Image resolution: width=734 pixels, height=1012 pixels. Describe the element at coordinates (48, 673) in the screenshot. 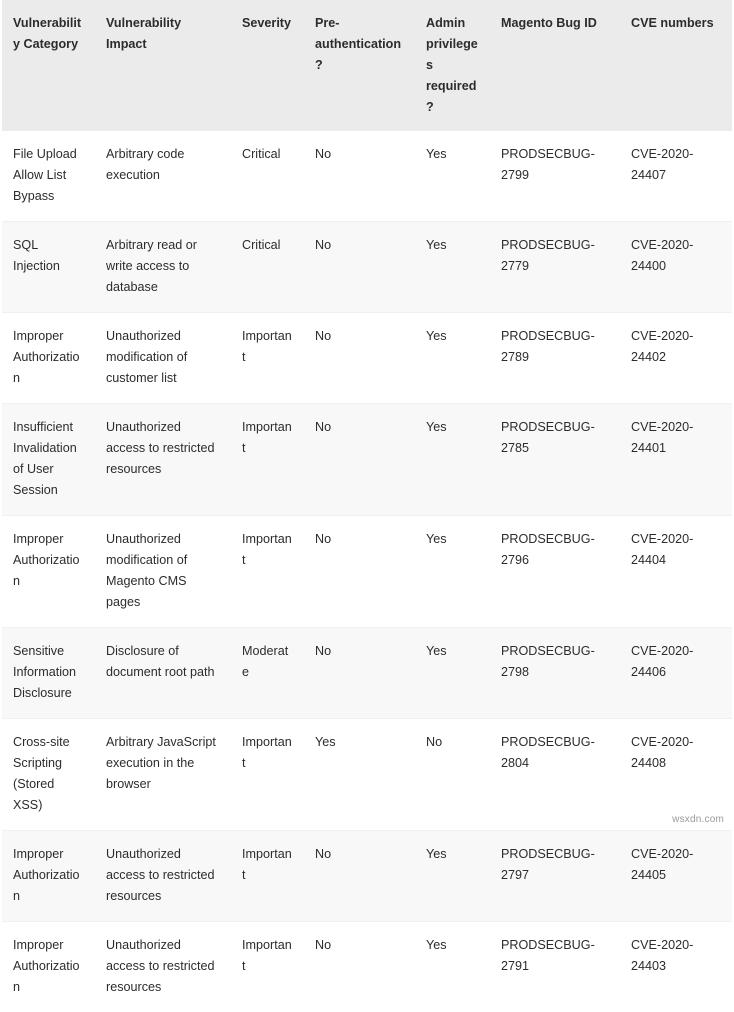

I see `cell-category: Sensitive Information Disclosure` at that location.